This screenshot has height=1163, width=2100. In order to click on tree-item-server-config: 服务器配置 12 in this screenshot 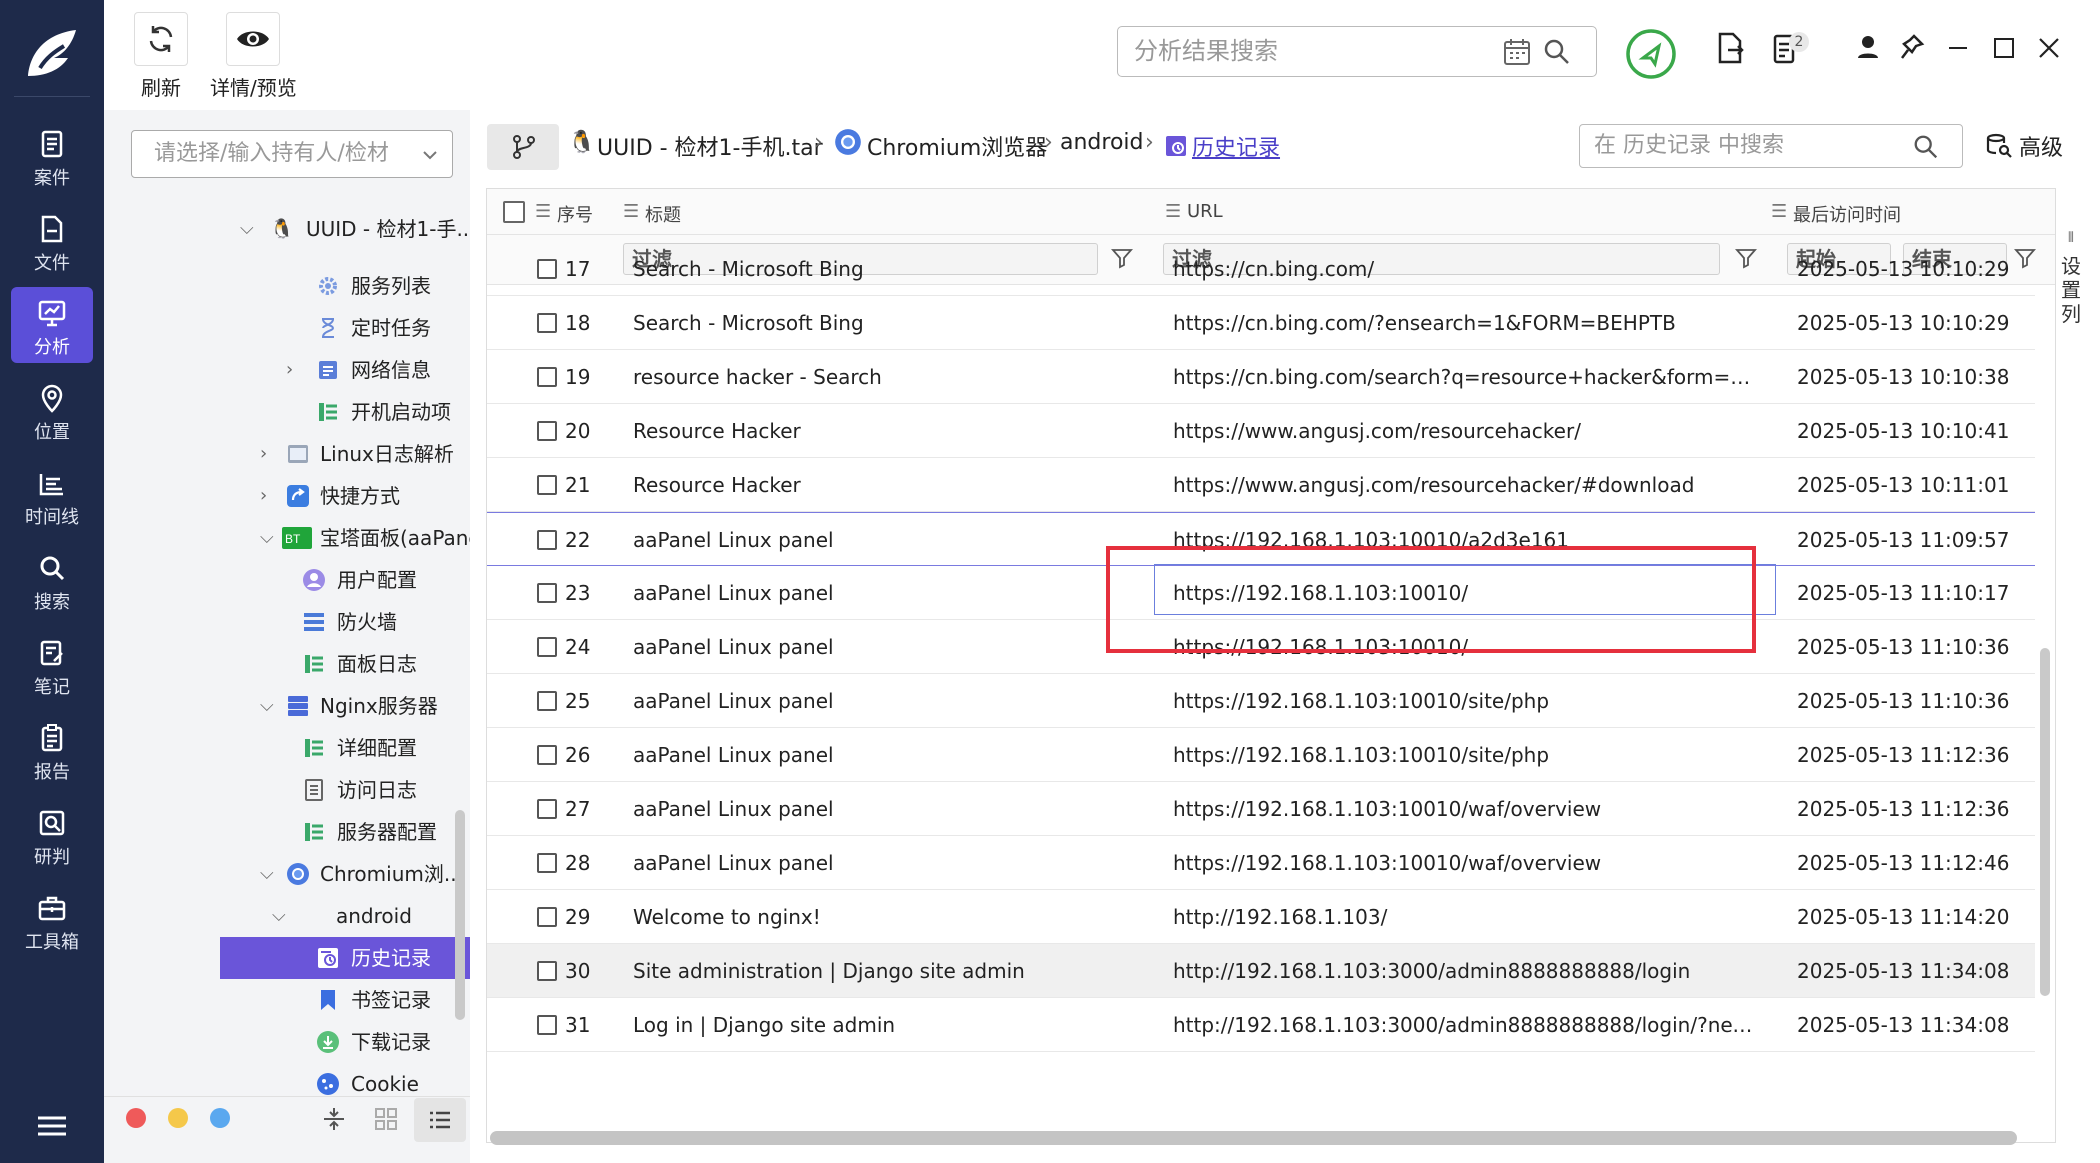, I will do `click(345, 832)`.